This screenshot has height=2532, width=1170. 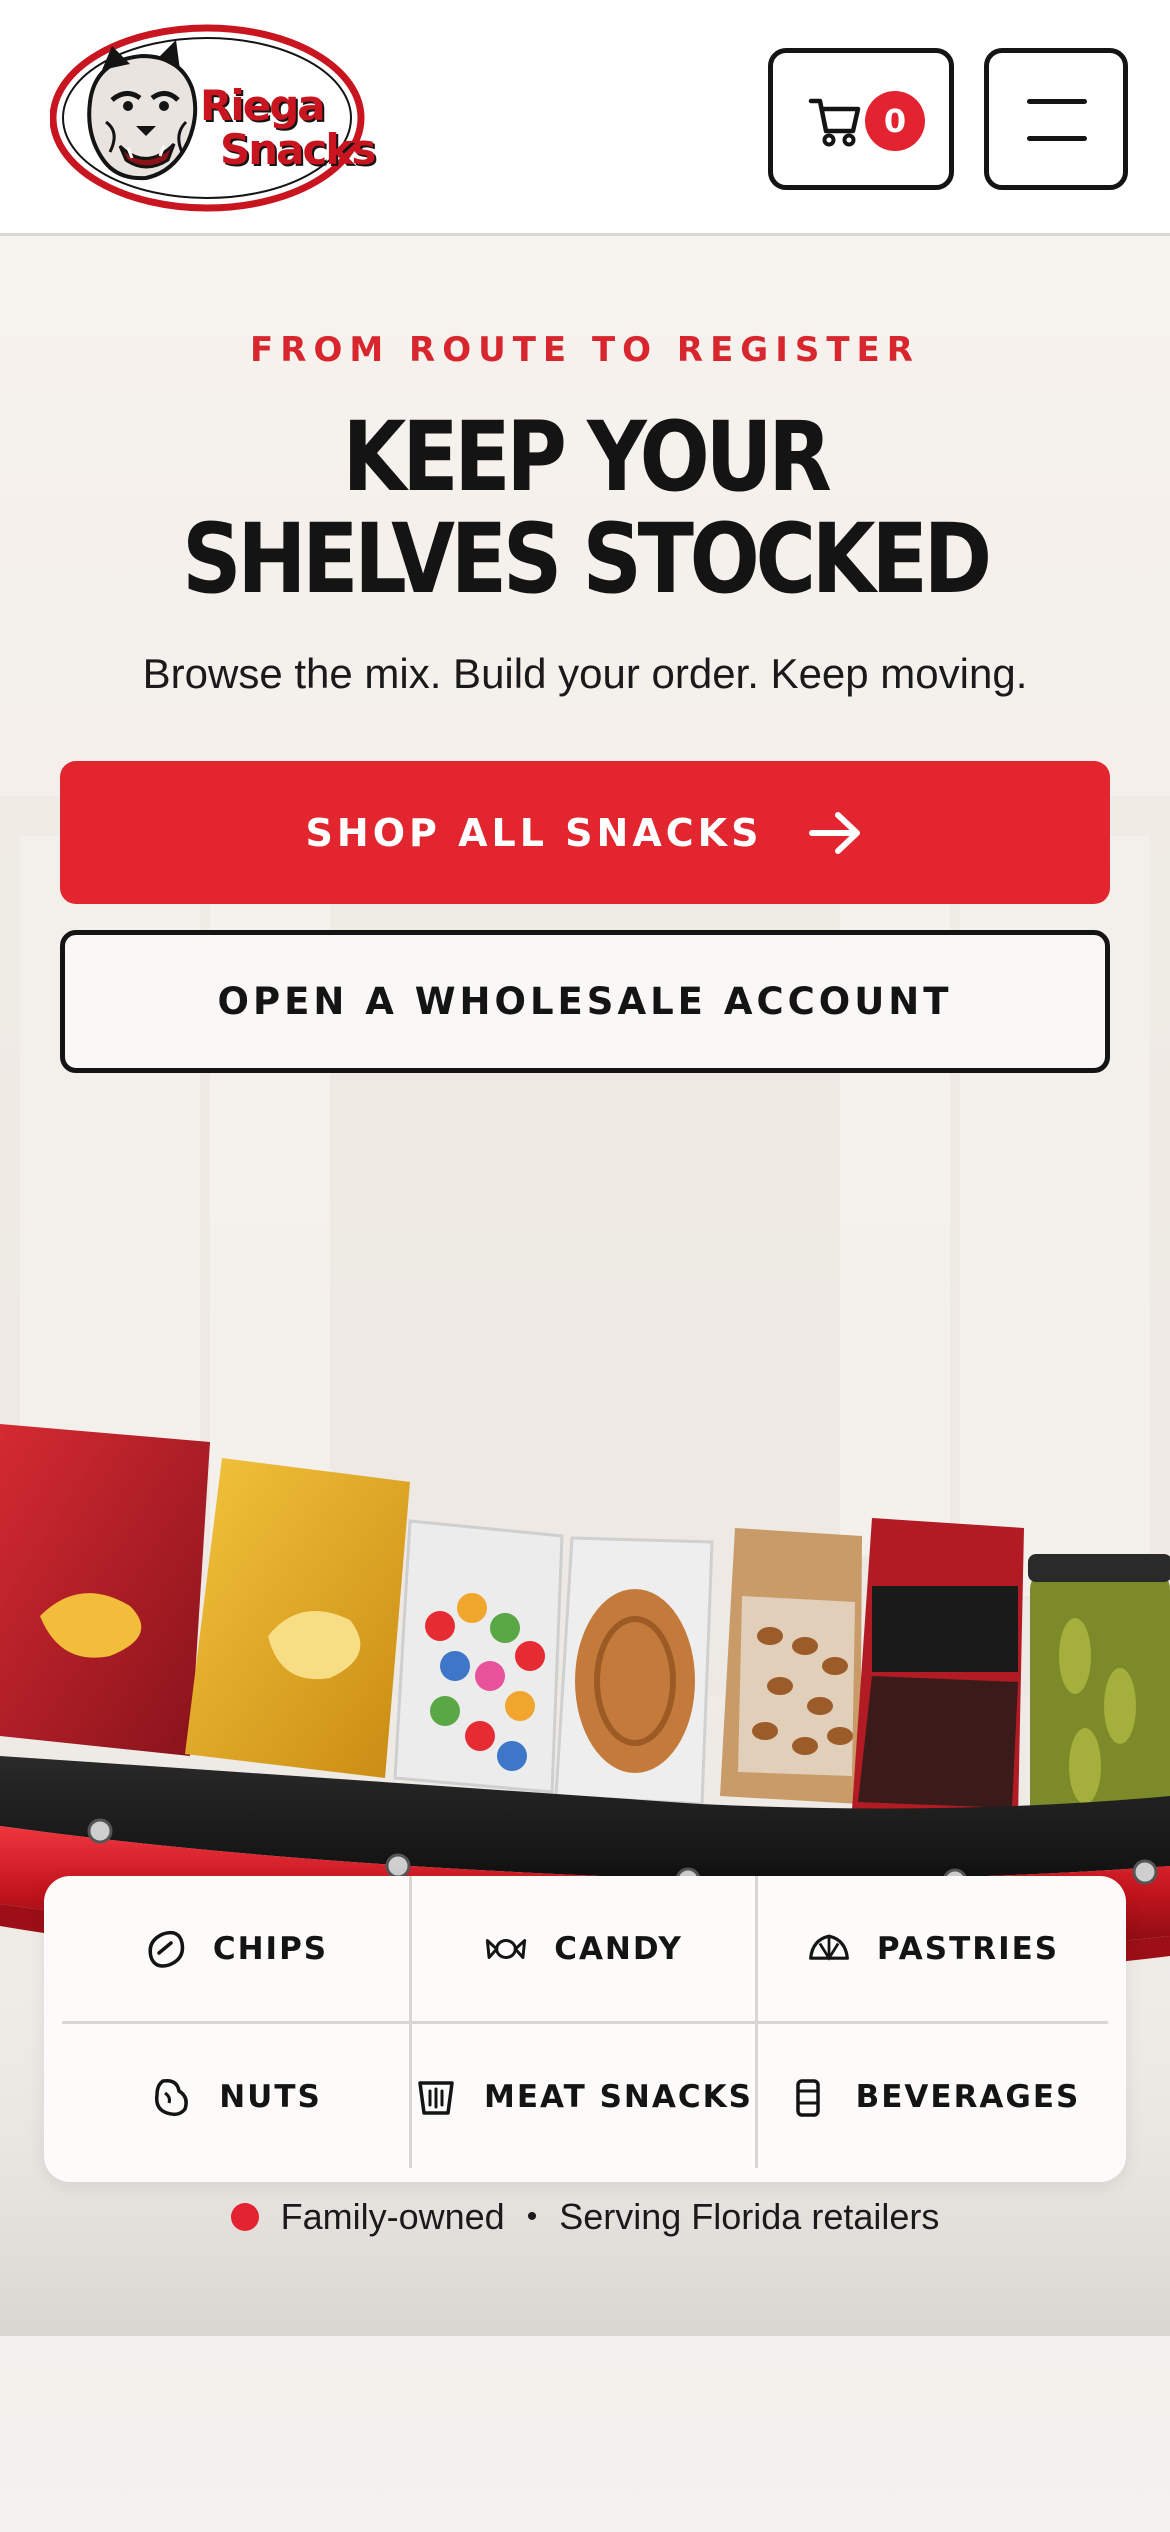 I want to click on hero-headline: KEEP YOUR SHELVES STOCKED, so click(x=585, y=508).